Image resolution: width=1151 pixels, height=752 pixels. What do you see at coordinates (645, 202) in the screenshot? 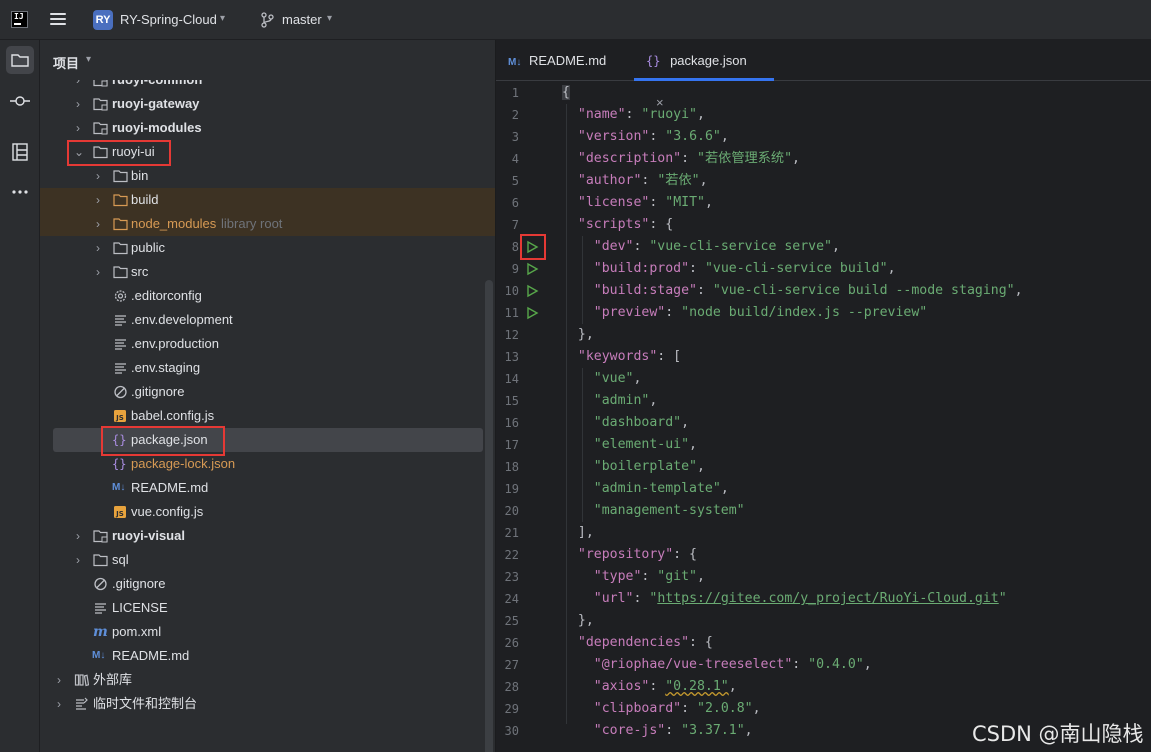
I see `code-line: "license": "MIT",` at bounding box center [645, 202].